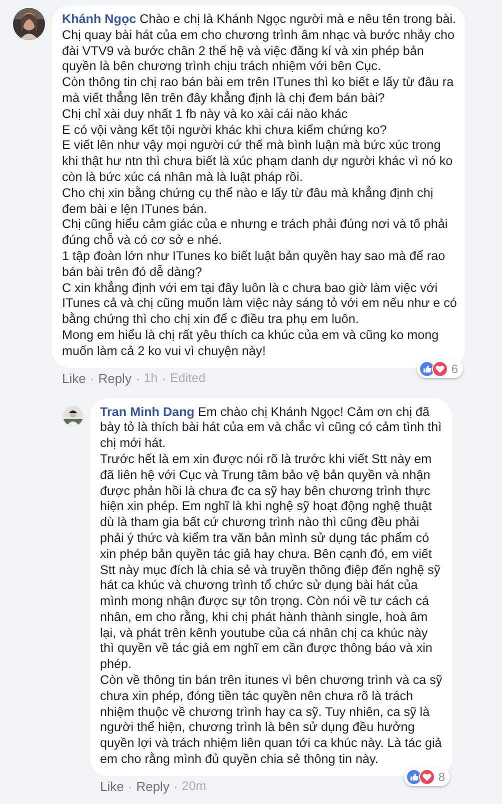  What do you see at coordinates (194, 786) in the screenshot?
I see `comment-meta: 20m` at bounding box center [194, 786].